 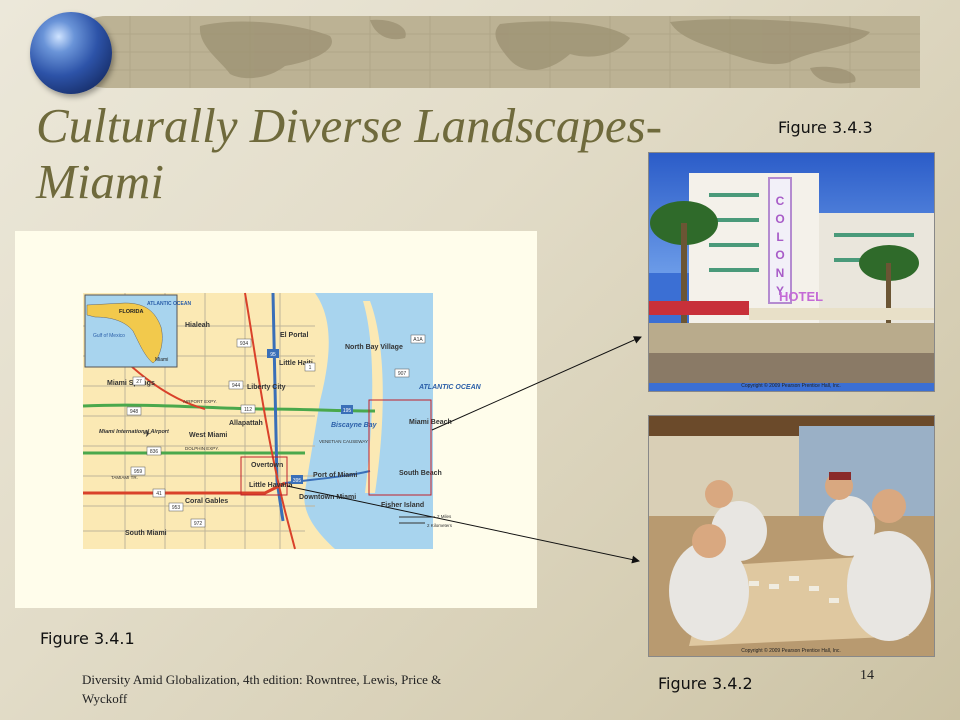 I want to click on figure-label-dominoes: Figure 3.4.2, so click(x=705, y=683).